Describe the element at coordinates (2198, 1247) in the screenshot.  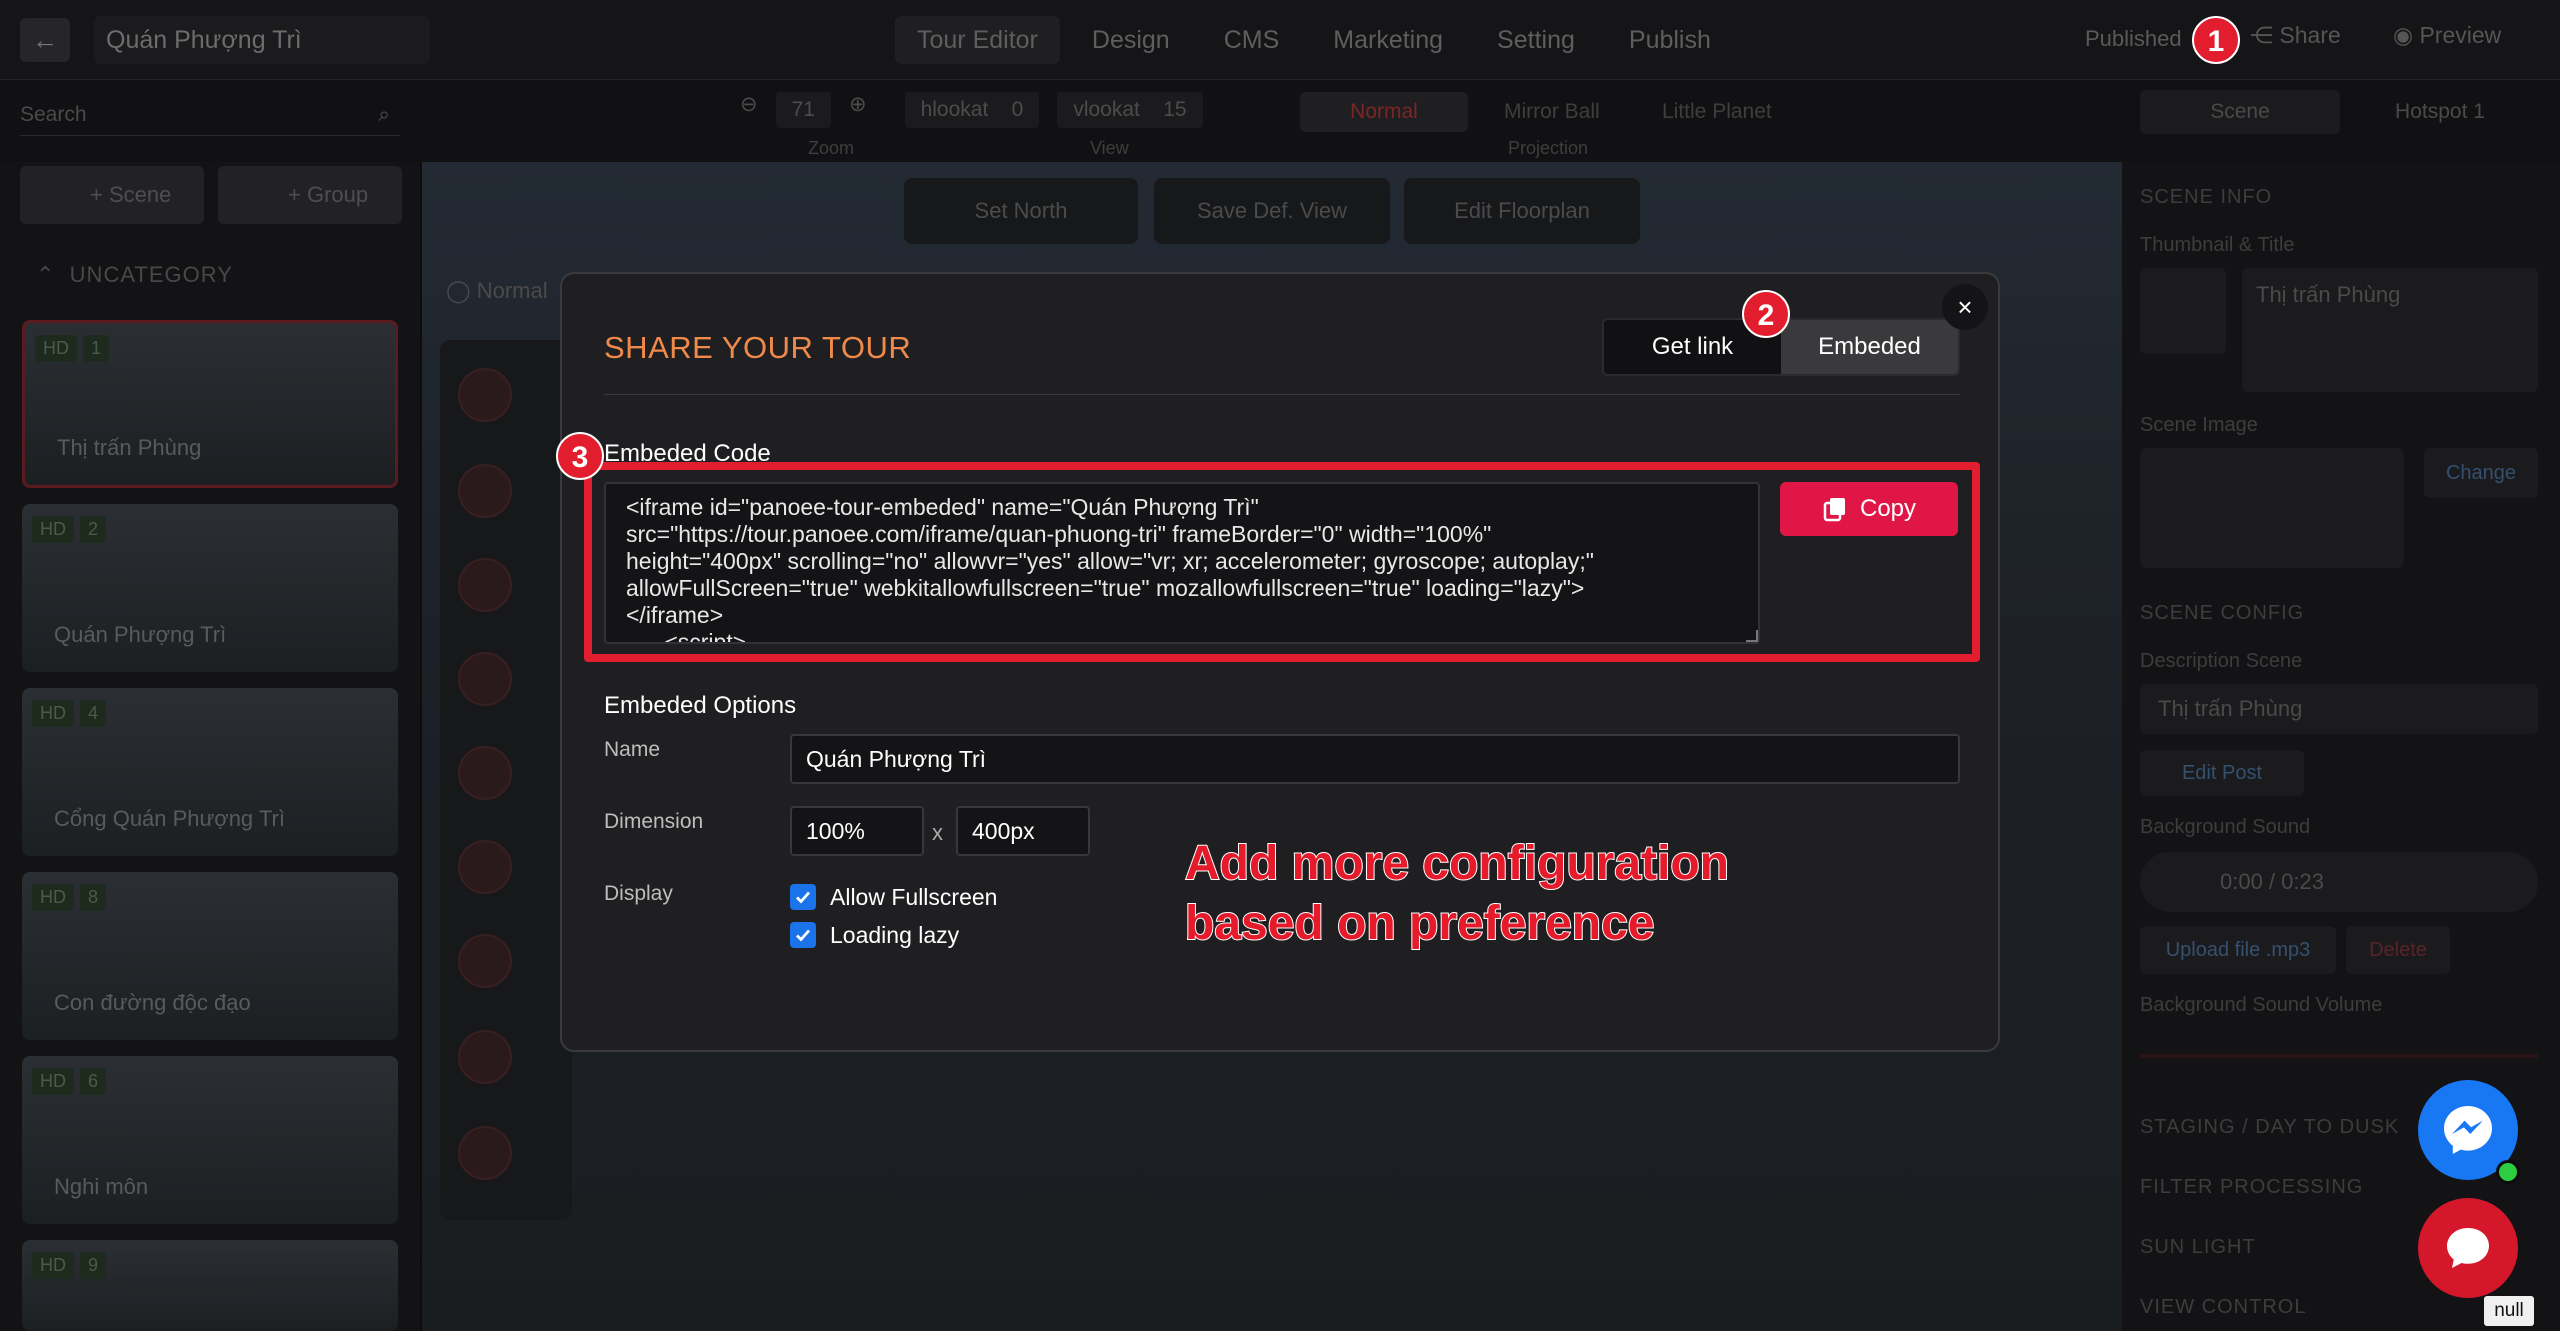
I see `sun-light-header: SUN LIGHT` at that location.